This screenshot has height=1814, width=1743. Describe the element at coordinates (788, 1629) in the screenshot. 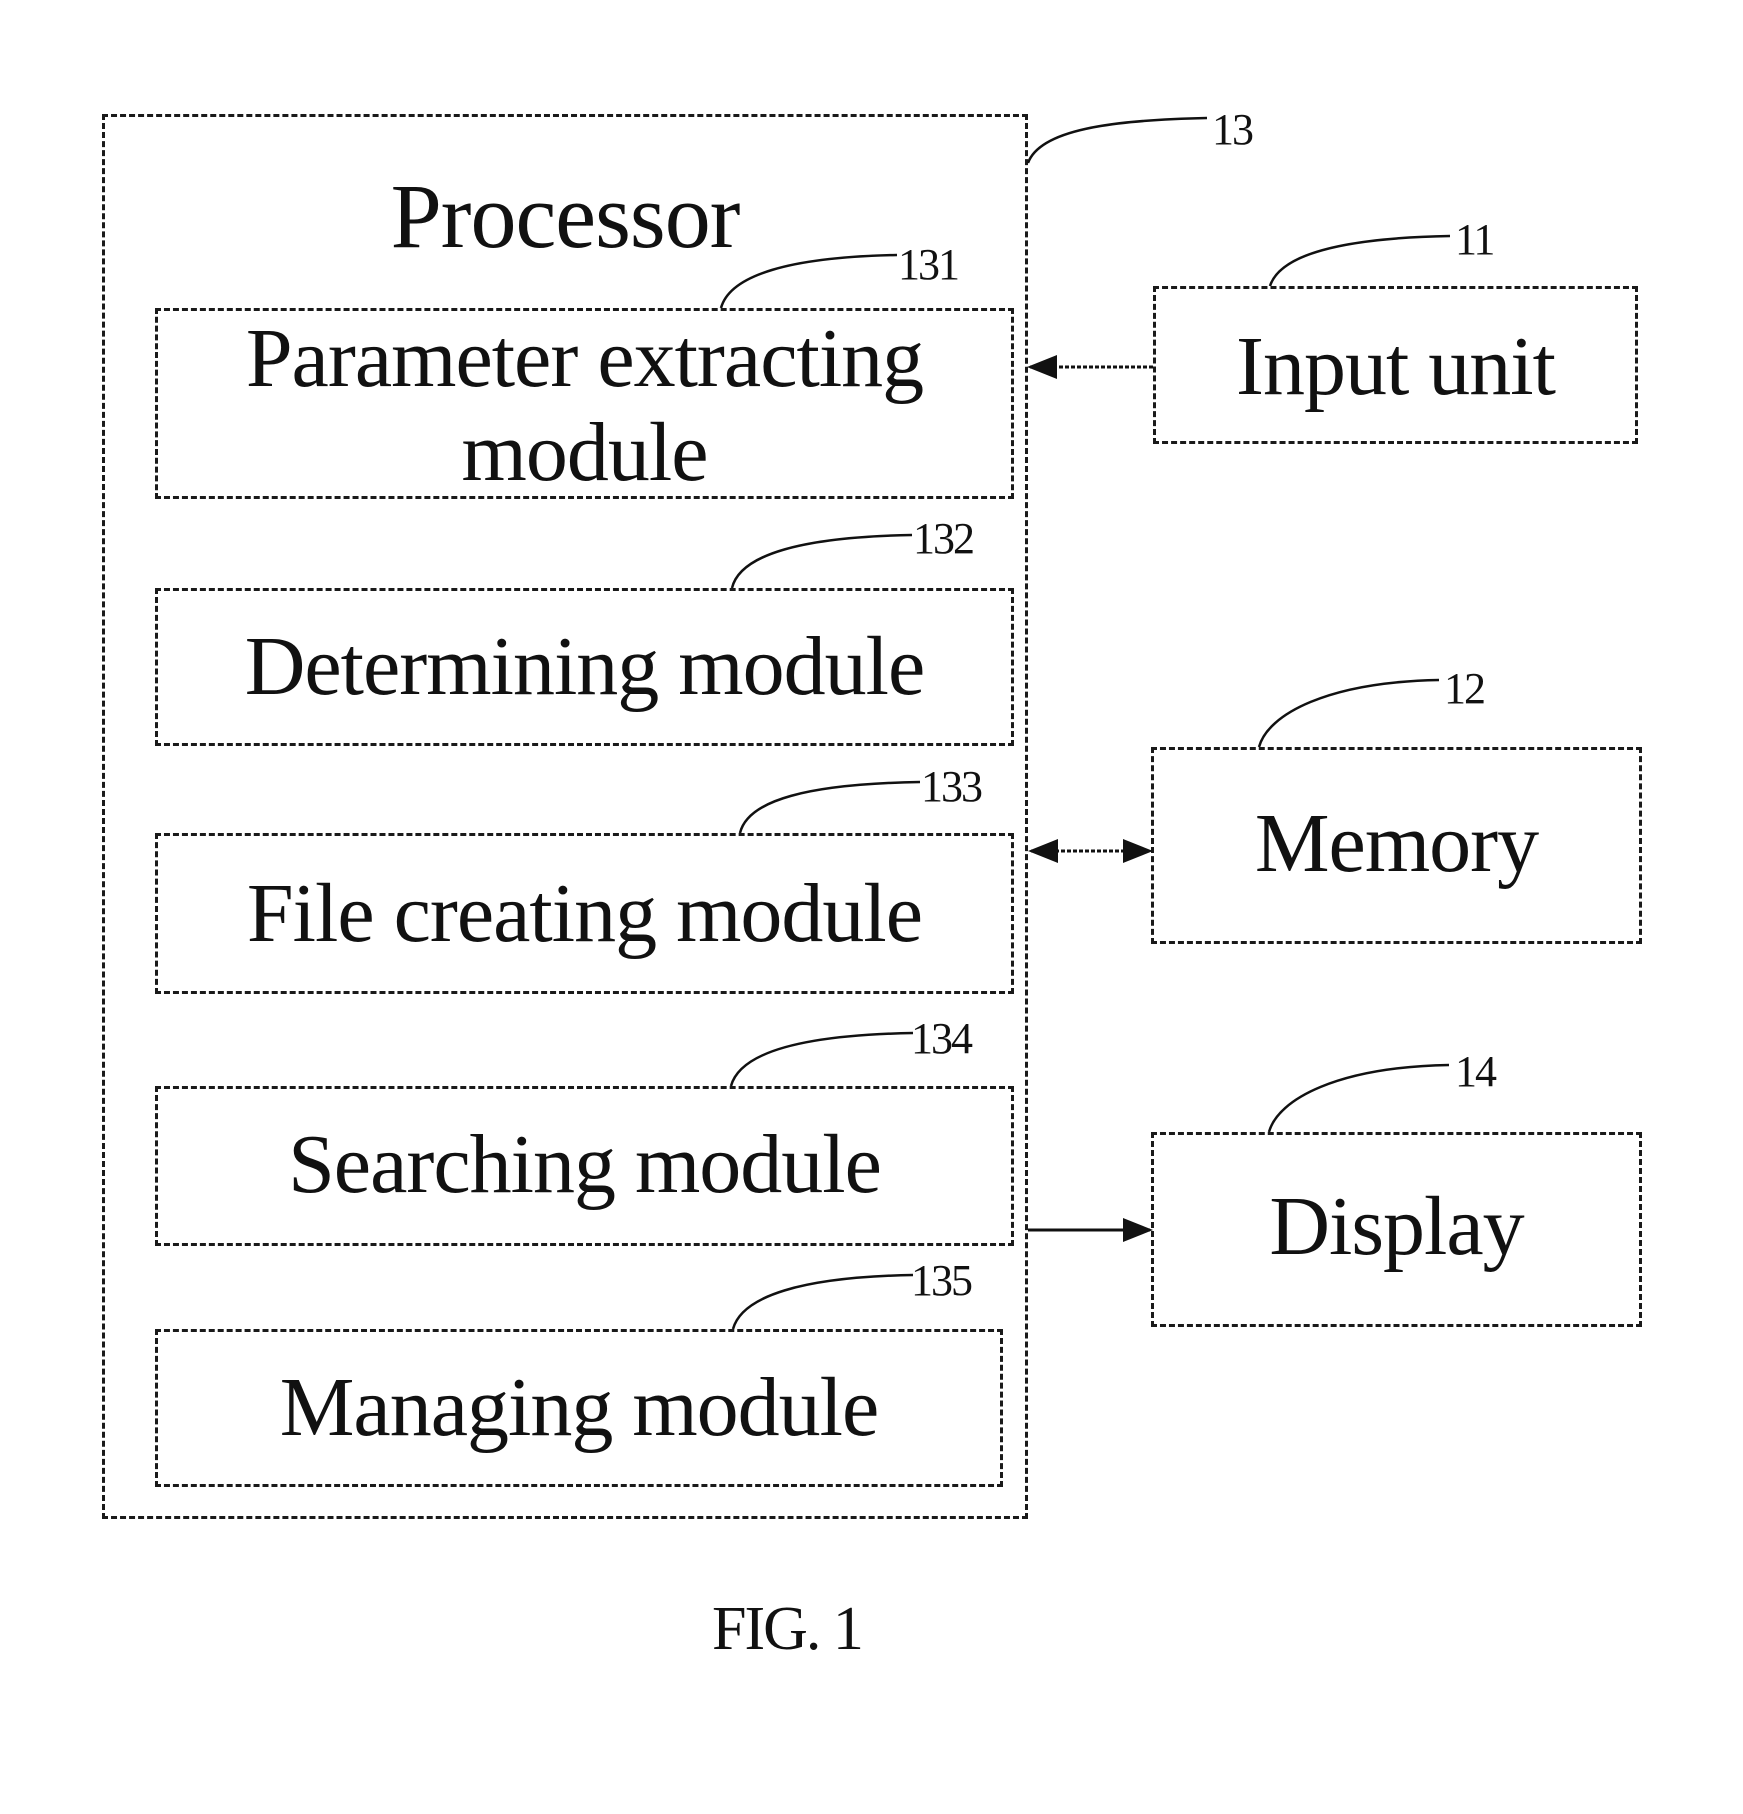

I see `figure-caption: FIG. 1` at that location.